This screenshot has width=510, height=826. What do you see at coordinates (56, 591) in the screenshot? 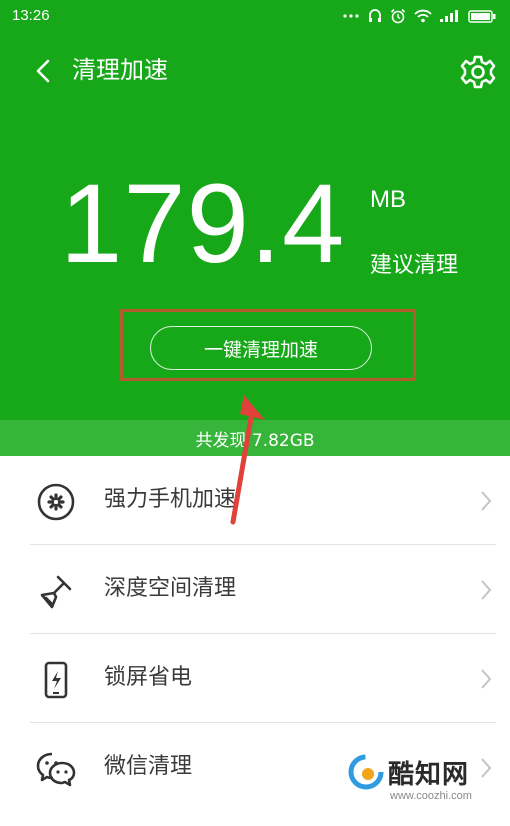
I see `broom-icon` at bounding box center [56, 591].